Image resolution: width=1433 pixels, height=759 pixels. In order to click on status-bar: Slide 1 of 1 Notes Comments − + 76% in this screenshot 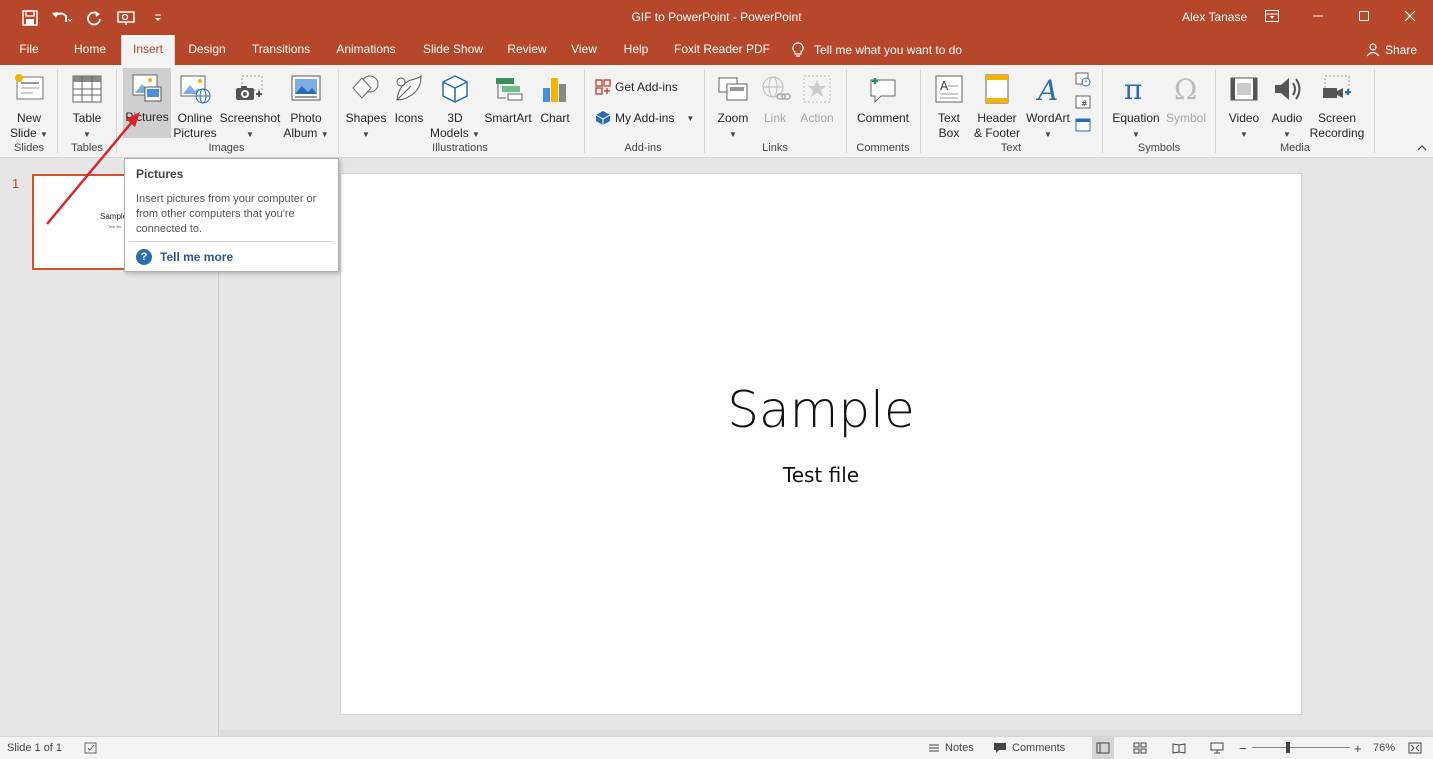, I will do `click(716, 747)`.